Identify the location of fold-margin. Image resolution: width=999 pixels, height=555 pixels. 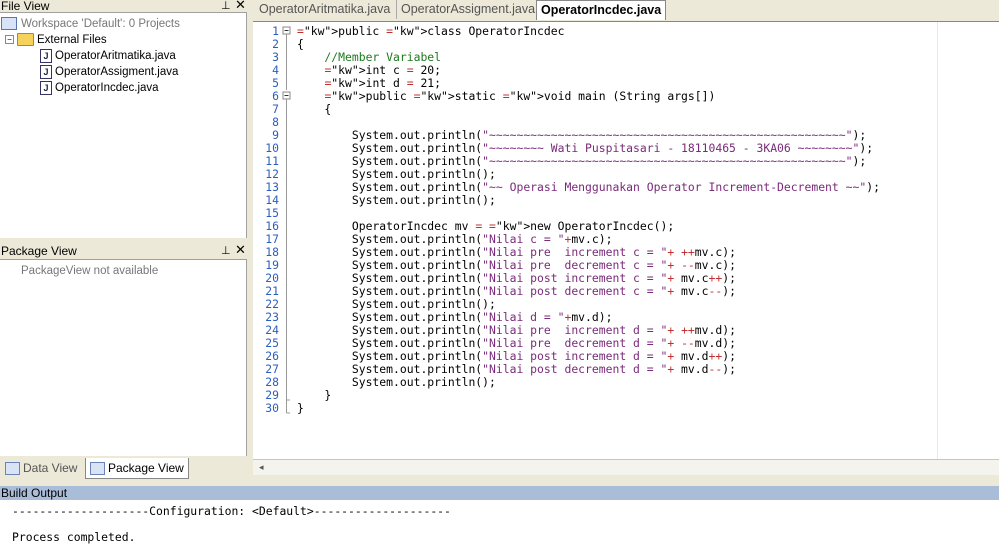
(287, 241).